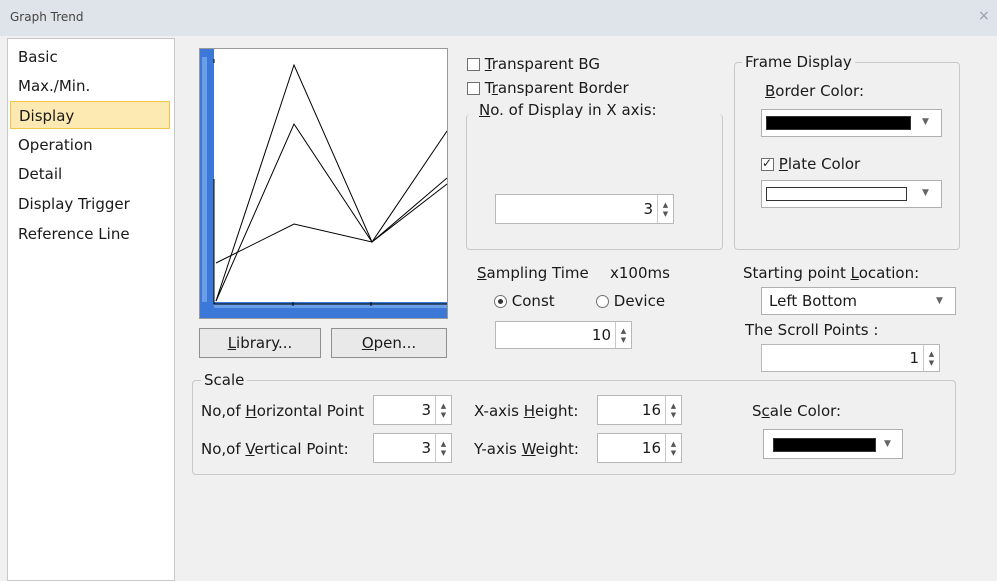 The image size is (997, 581). I want to click on transparent-border-checkbox, so click(473, 88).